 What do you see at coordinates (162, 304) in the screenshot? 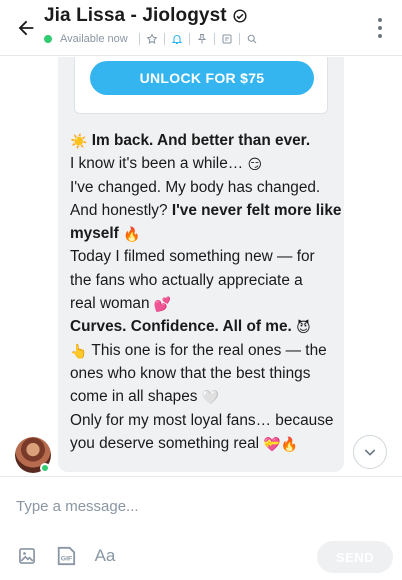
I see `hearts-emoji-icon: 💕` at bounding box center [162, 304].